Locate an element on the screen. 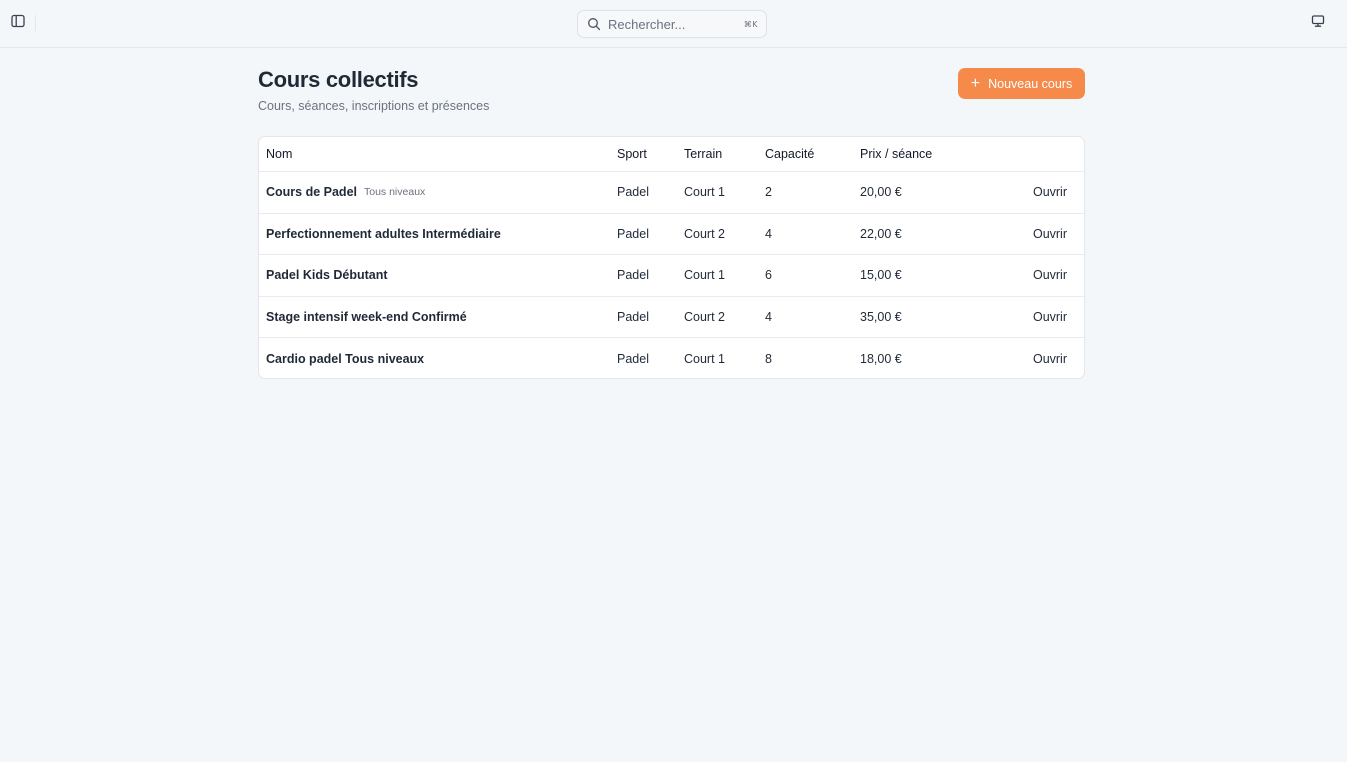  sidebar-toggle-button is located at coordinates (18, 23).